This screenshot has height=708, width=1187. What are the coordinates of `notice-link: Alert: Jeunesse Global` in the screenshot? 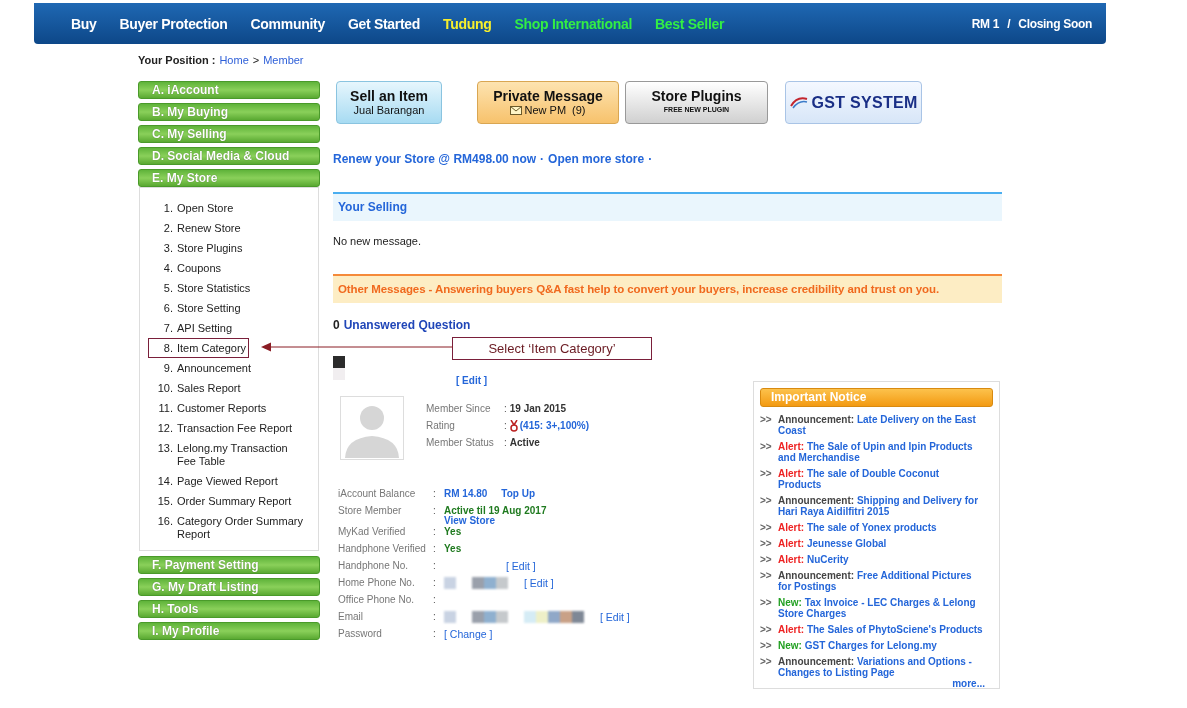 It's located at (880, 543).